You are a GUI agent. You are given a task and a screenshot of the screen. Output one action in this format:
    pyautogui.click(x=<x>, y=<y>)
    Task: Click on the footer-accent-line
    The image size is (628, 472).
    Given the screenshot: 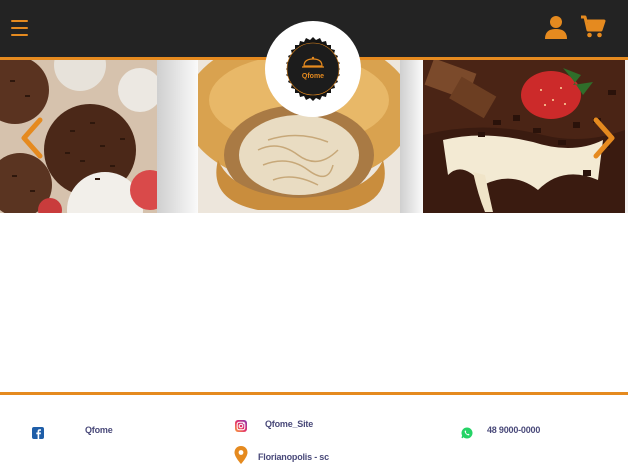 What is the action you would take?
    pyautogui.click(x=314, y=393)
    